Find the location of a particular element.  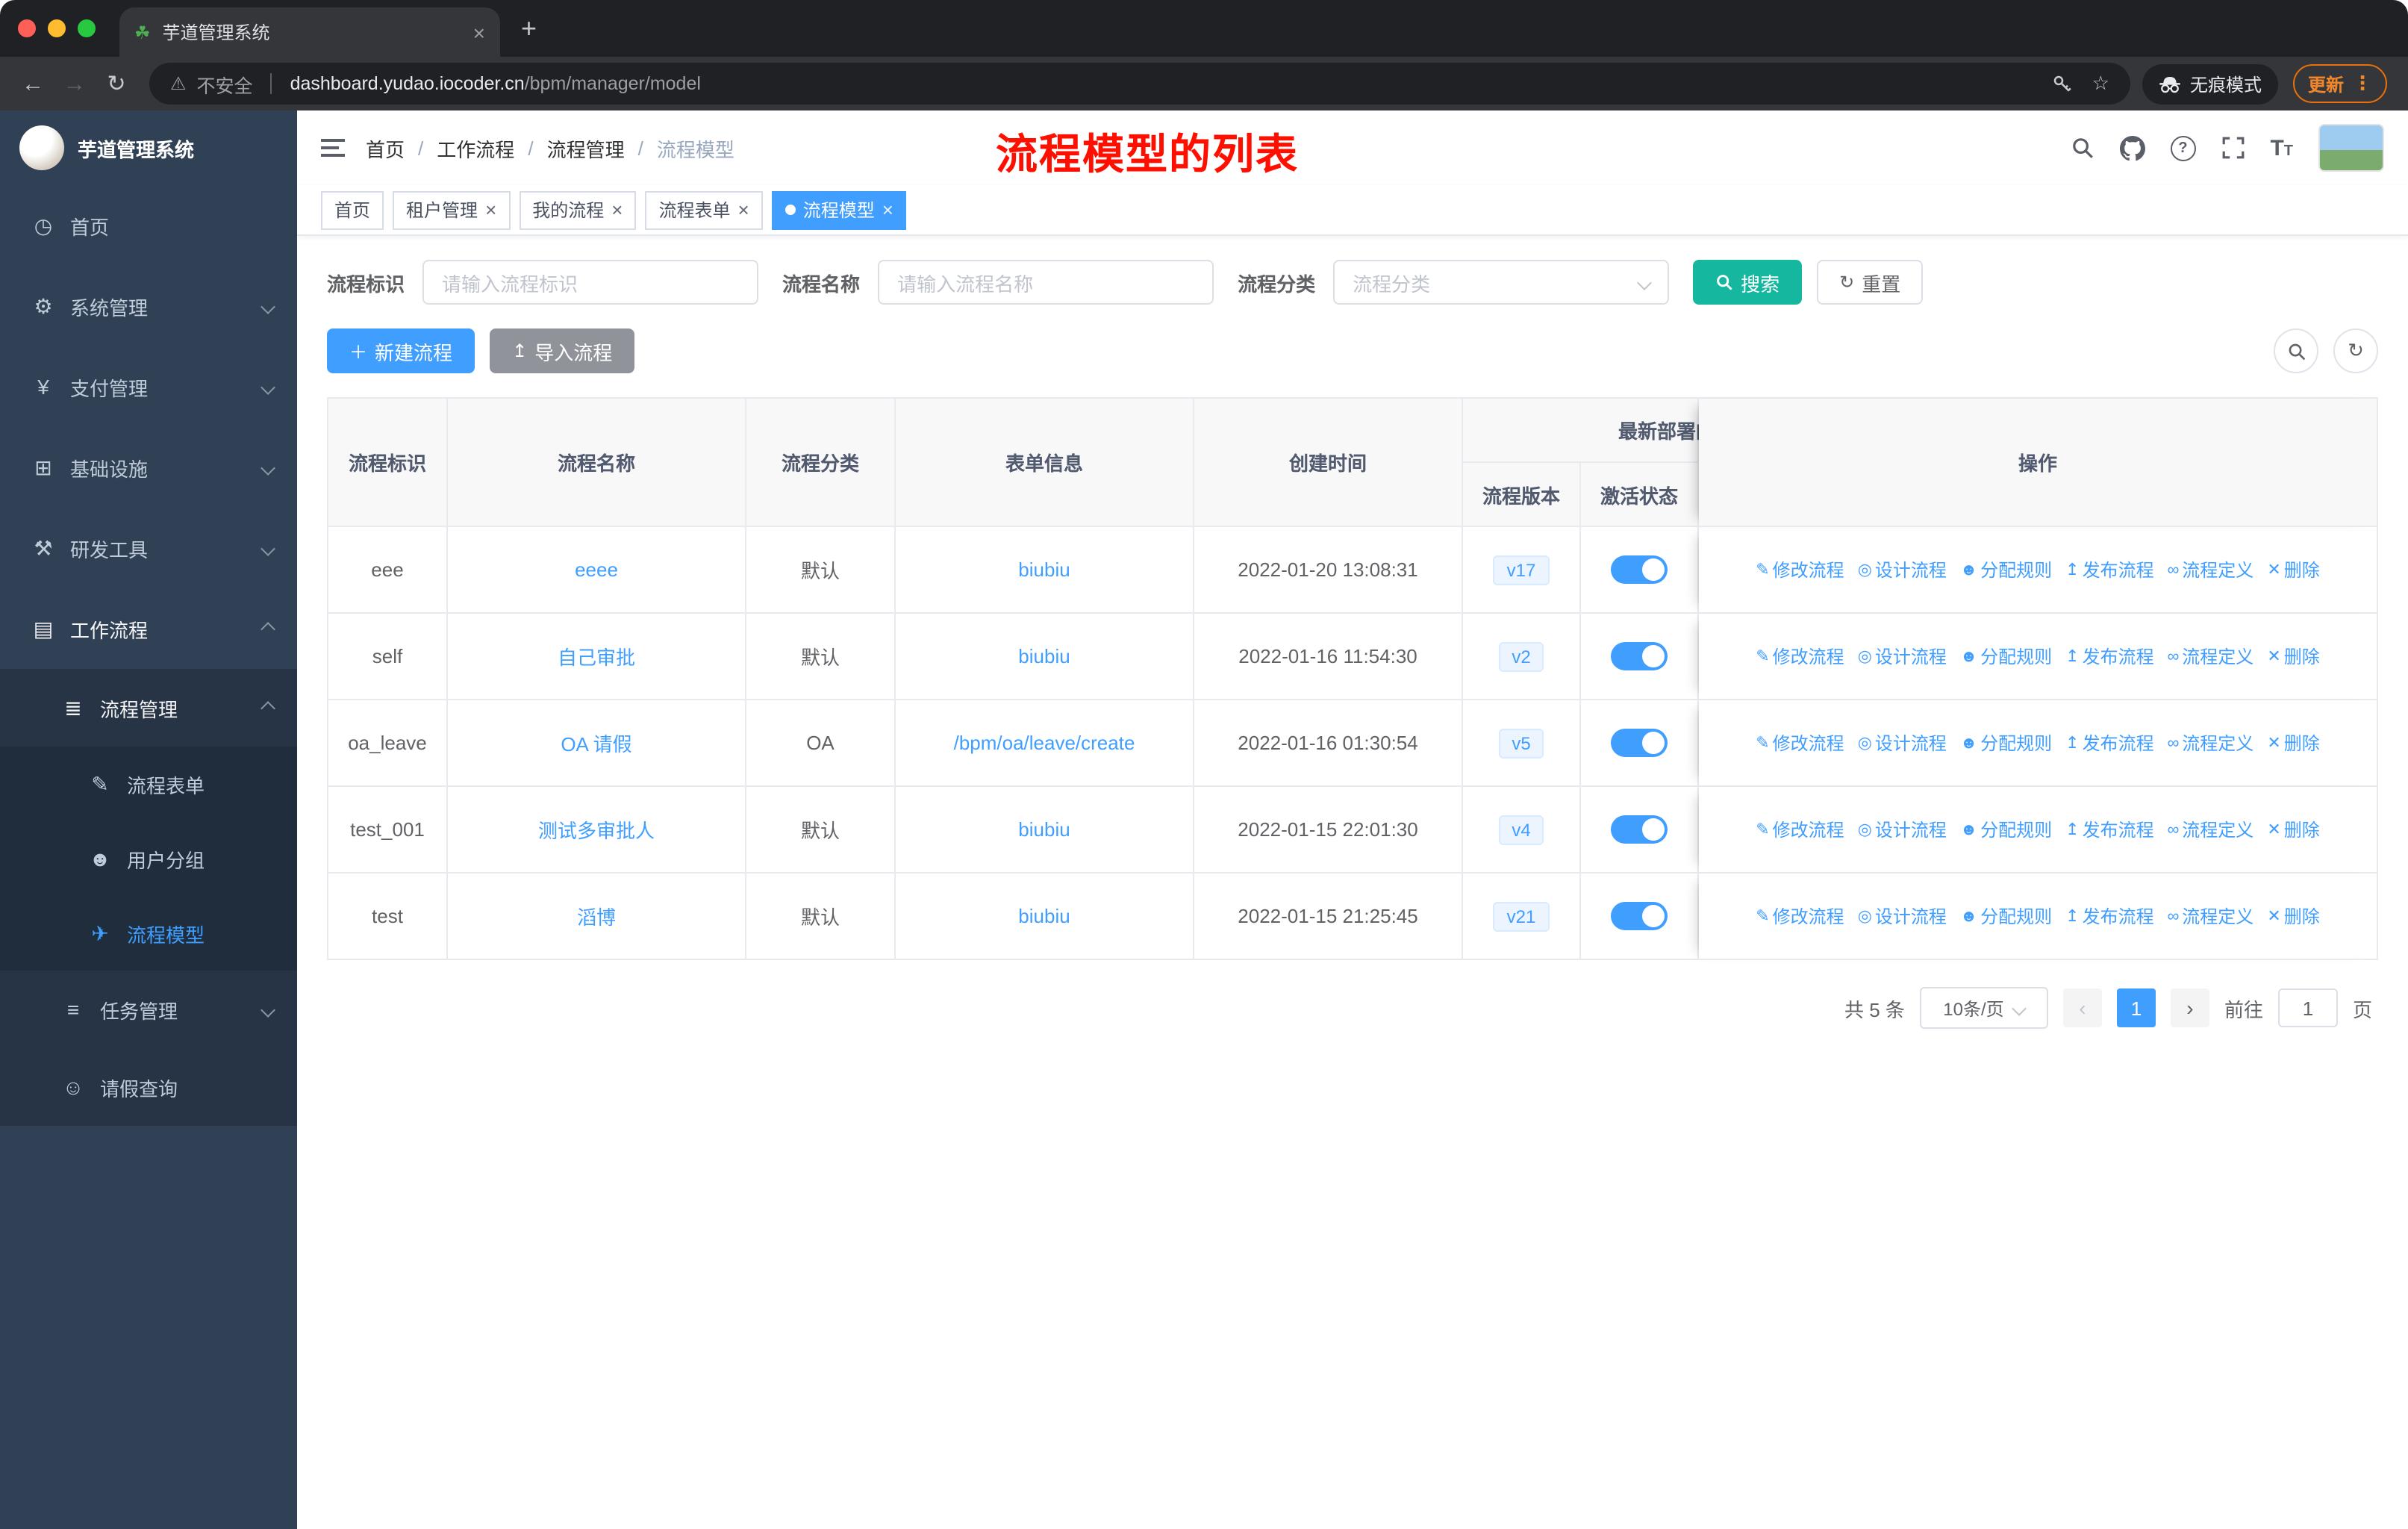

tag-process-model: 流程模型 × is located at coordinates (839, 209).